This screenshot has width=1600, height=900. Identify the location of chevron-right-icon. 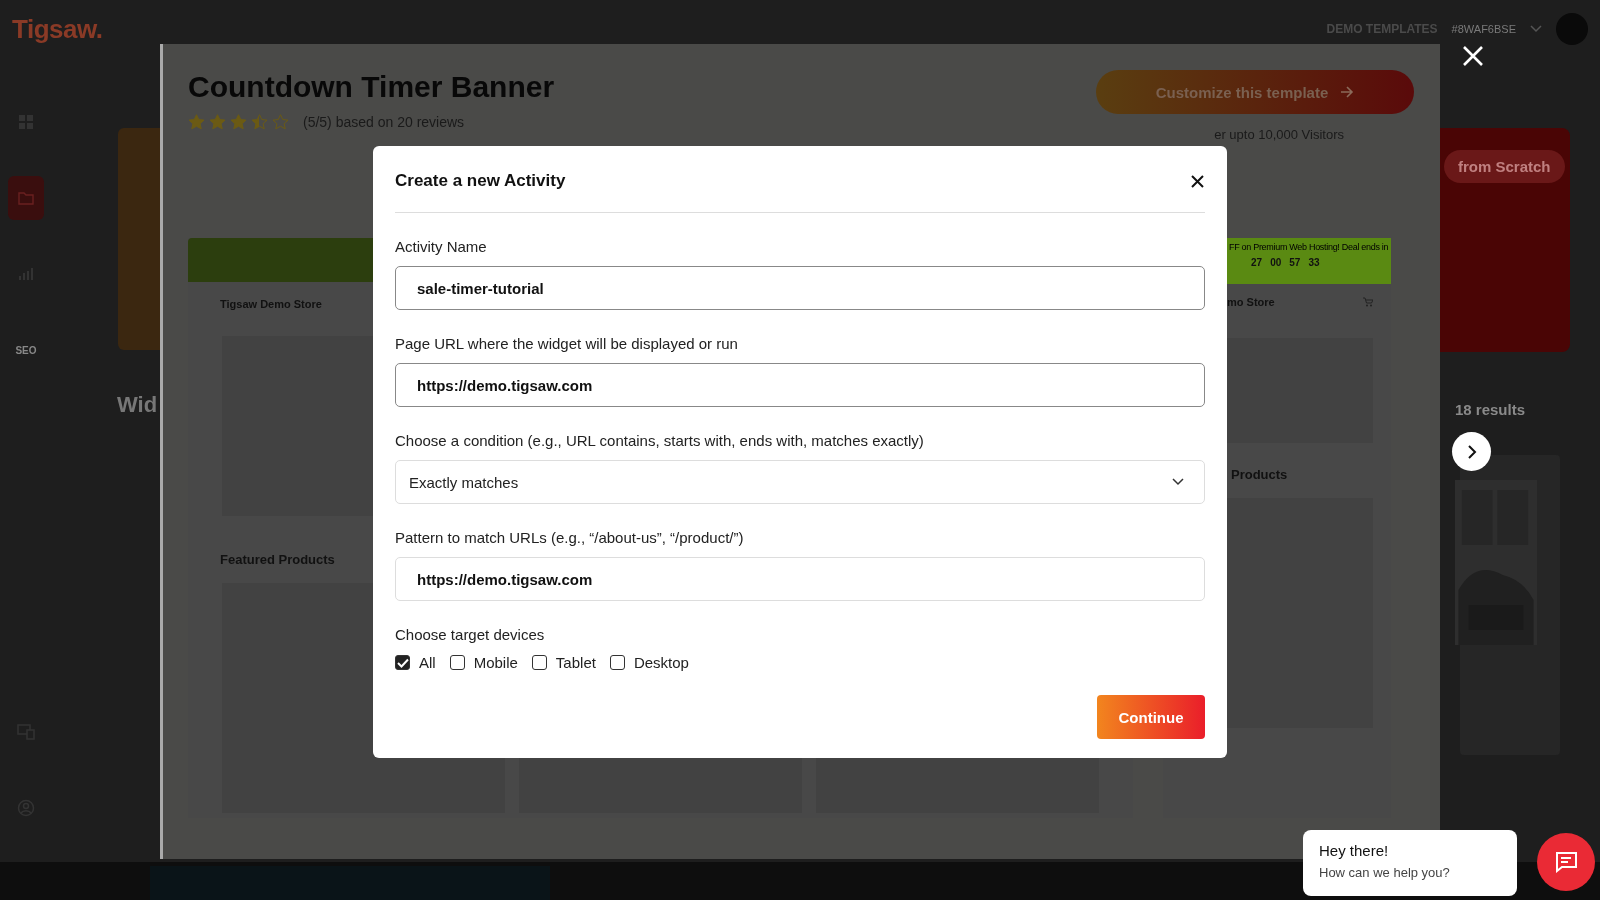
(1471, 451).